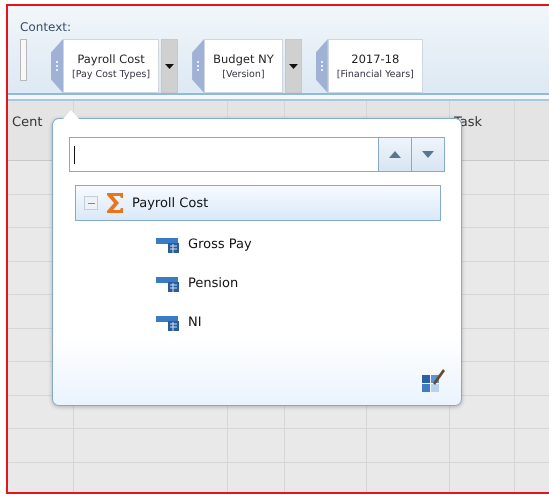 This screenshot has height=498, width=549. I want to click on tree-item: Pension, so click(296, 283).